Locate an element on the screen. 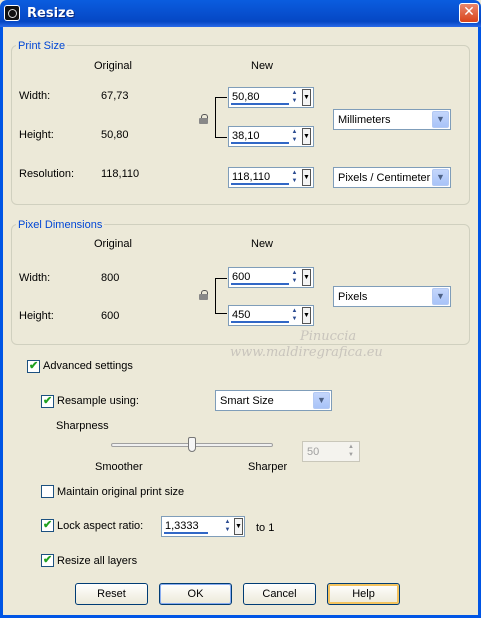 Image resolution: width=481 pixels, height=618 pixels. resolution-value: 118,110 is located at coordinates (251, 177).